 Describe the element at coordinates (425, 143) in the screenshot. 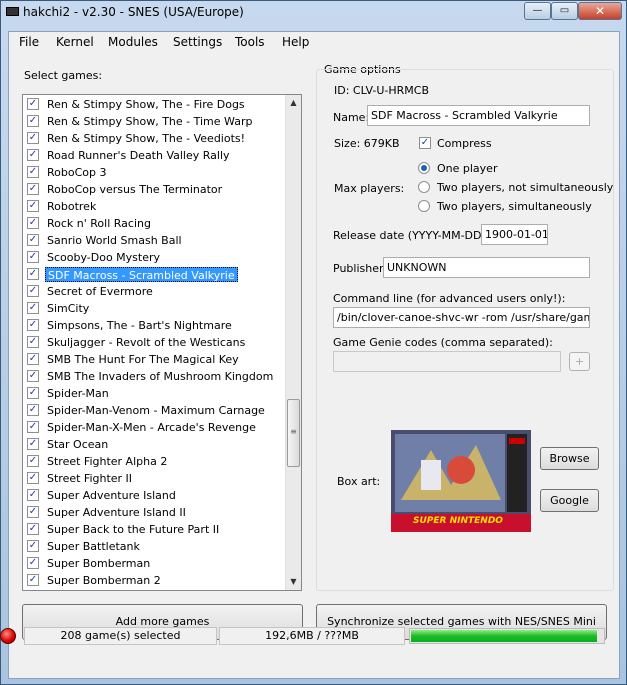

I see `compress-checkbox: ✓` at that location.